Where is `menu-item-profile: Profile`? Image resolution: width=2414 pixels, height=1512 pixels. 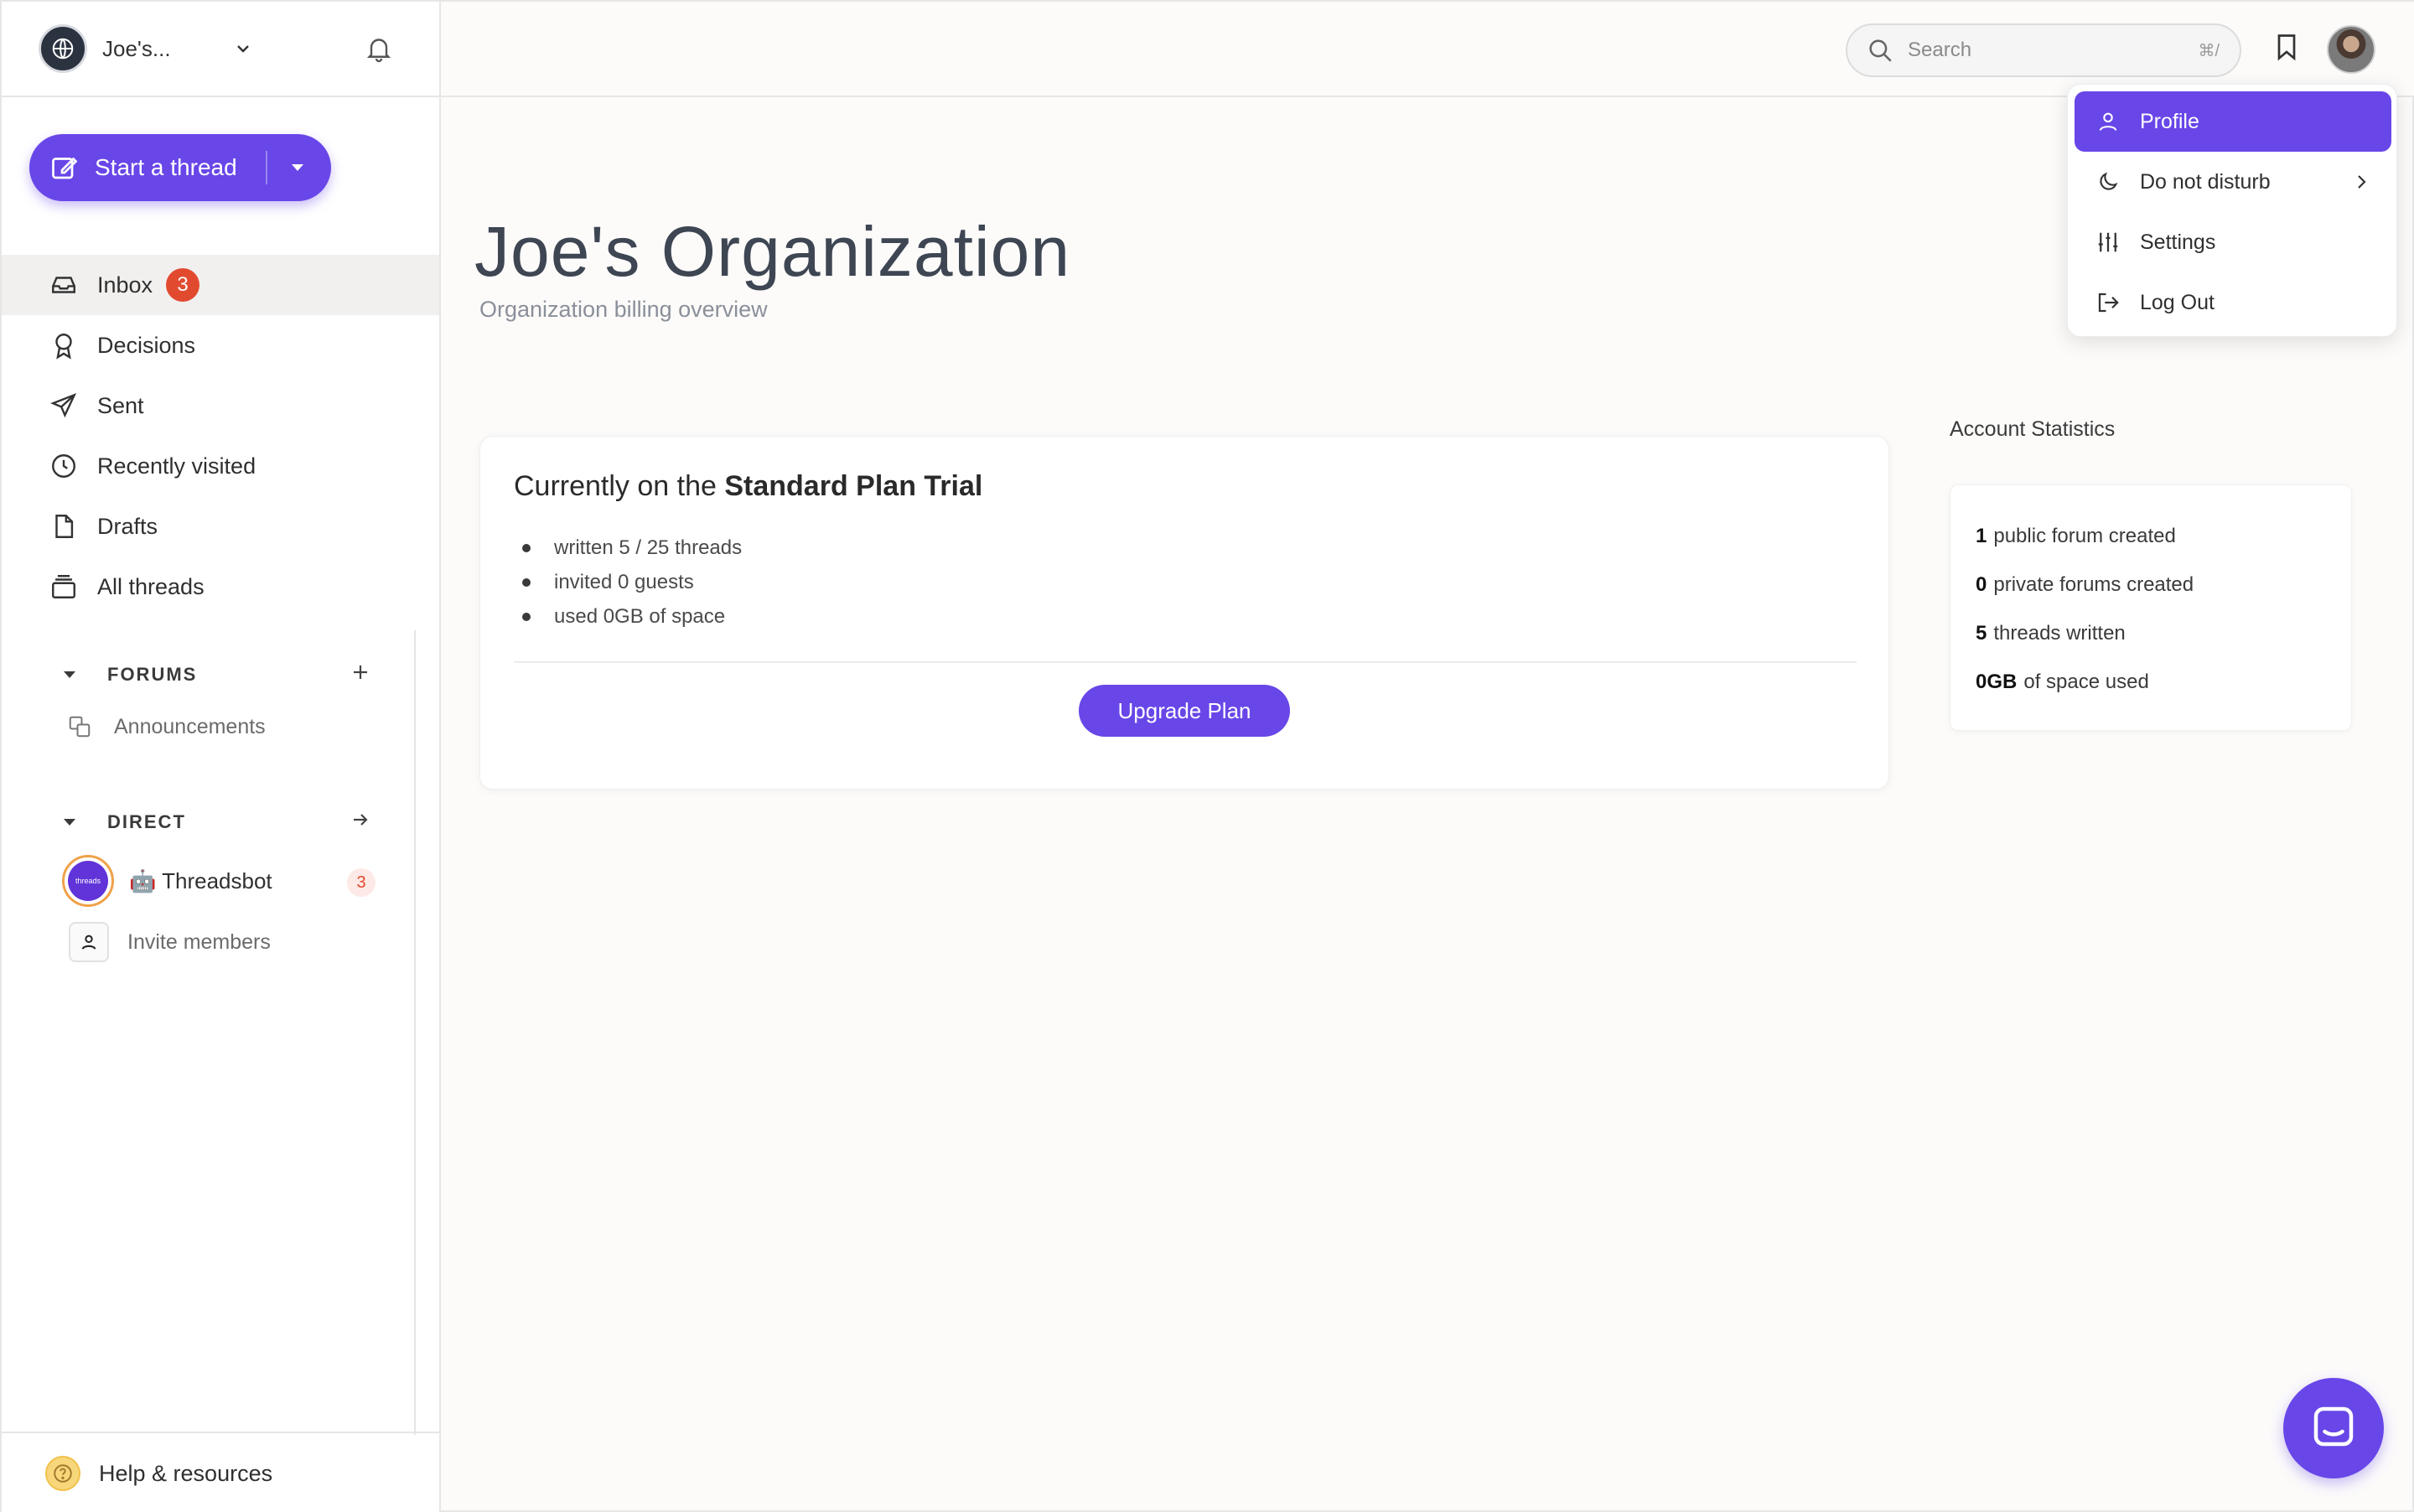
menu-item-profile: Profile is located at coordinates (2233, 121).